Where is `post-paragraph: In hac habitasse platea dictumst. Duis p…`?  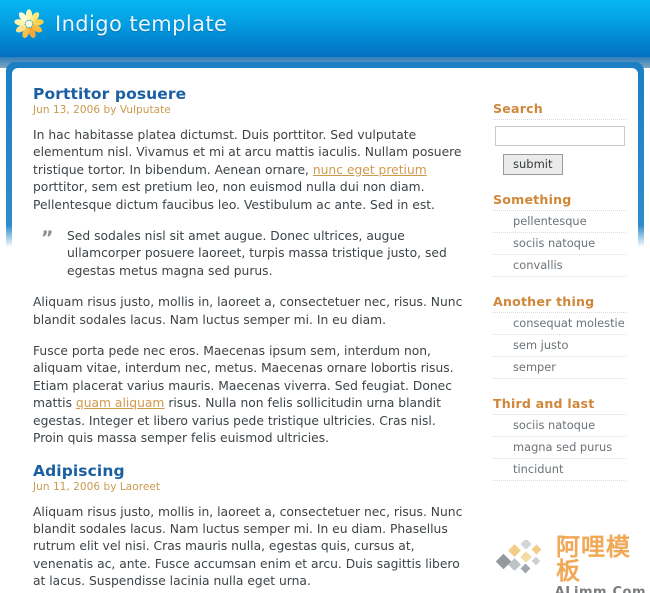
post-paragraph: In hac habitasse platea dictumst. Duis p… is located at coordinates (249, 170).